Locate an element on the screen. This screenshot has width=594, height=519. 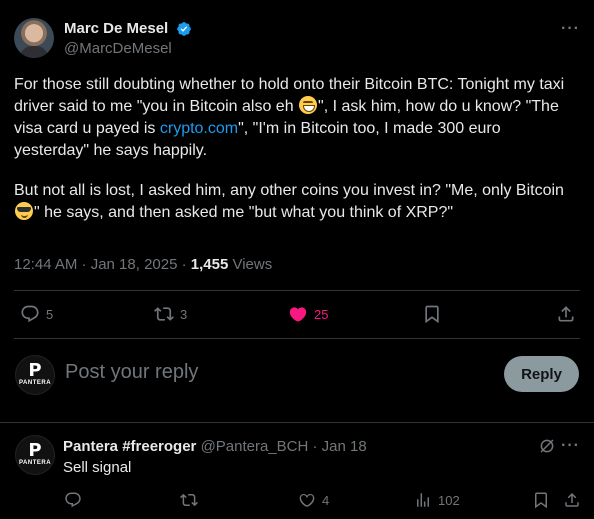
author-handle: @MarcDeMesel is located at coordinates (118, 48).